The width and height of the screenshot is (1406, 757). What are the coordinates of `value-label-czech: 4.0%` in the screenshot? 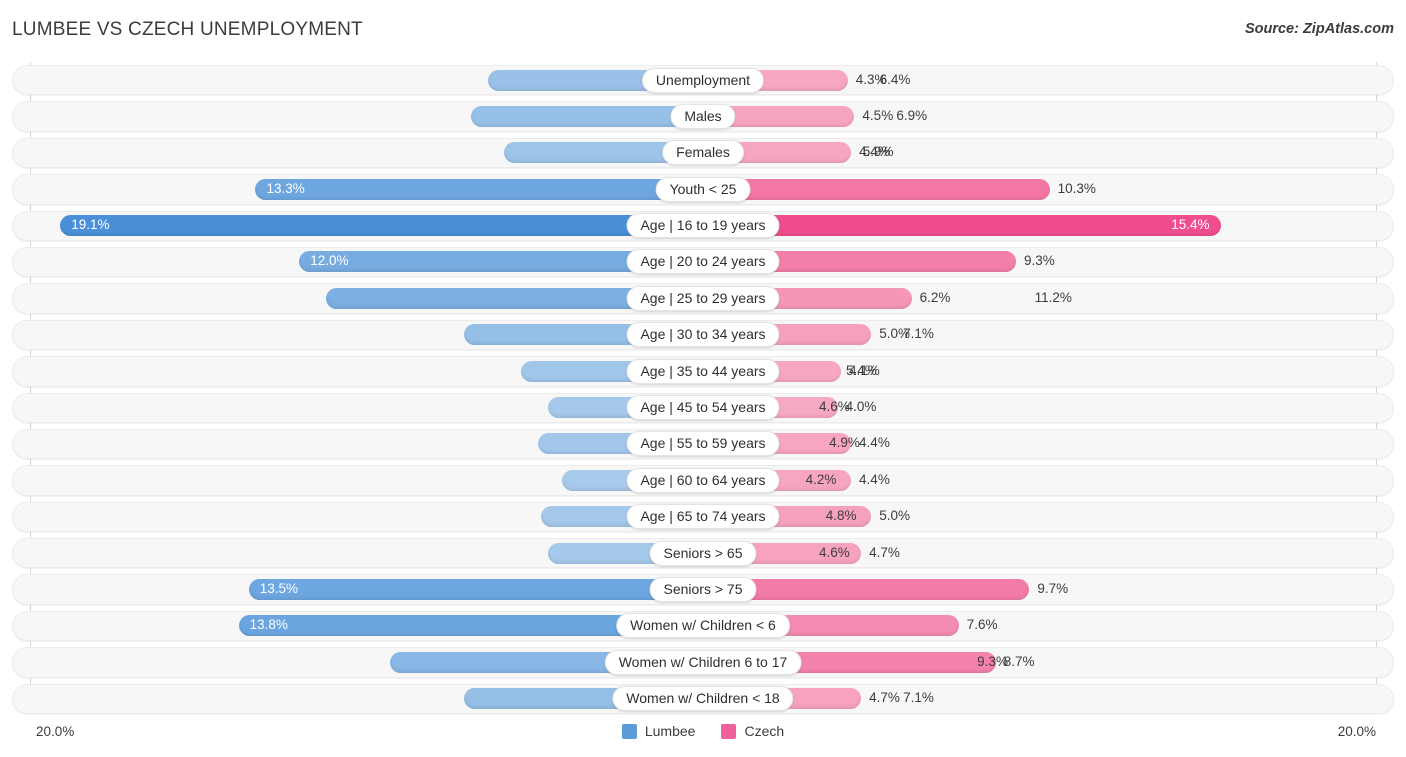 It's located at (861, 407).